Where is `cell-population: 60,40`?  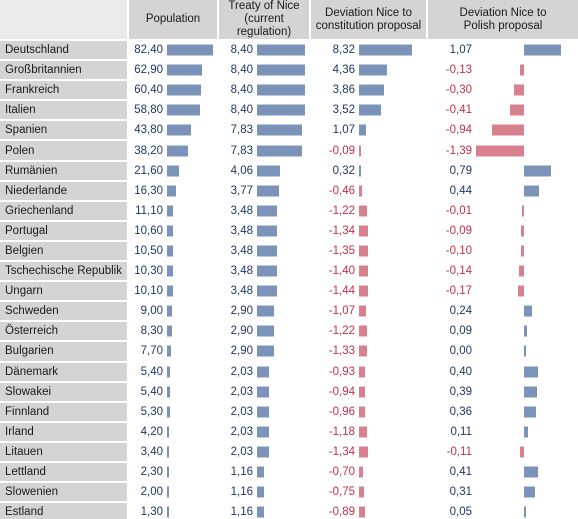
cell-population: 60,40 is located at coordinates (173, 91).